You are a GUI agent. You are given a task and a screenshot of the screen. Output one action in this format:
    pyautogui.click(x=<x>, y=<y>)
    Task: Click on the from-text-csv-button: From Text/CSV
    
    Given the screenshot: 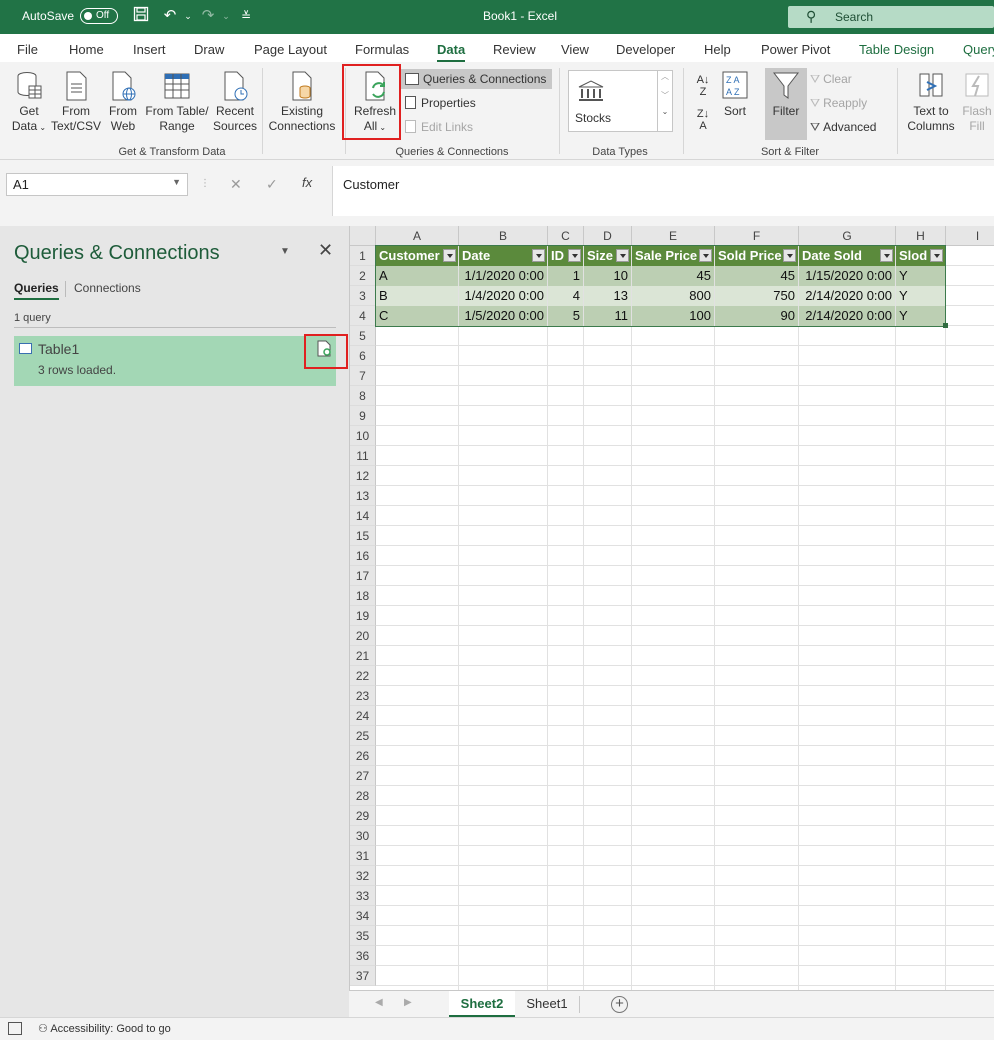 What is the action you would take?
    pyautogui.click(x=76, y=102)
    